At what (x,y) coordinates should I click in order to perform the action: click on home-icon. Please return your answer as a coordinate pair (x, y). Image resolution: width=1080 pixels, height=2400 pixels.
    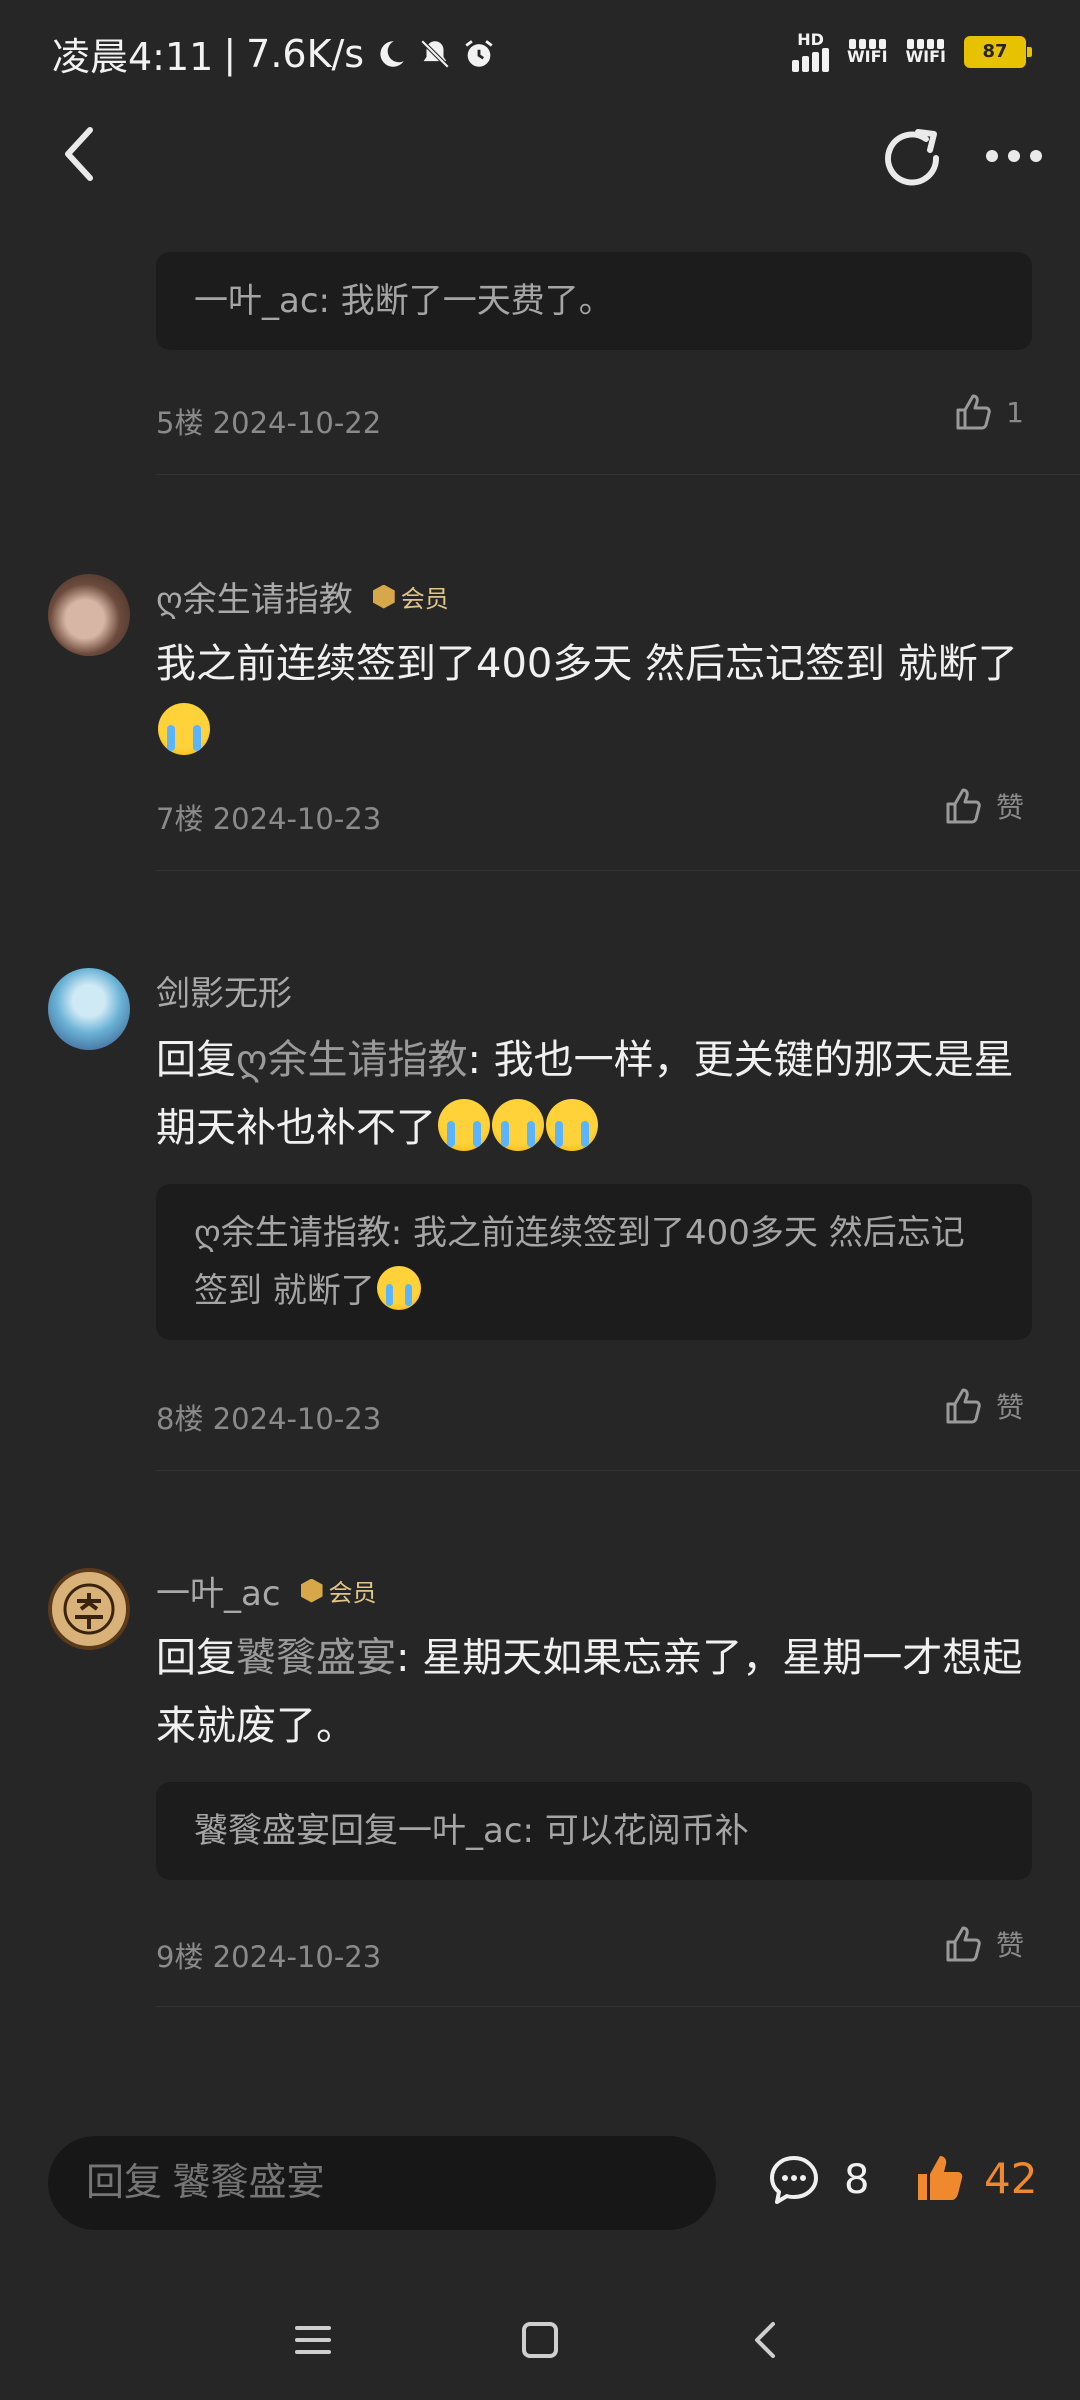
    Looking at the image, I should click on (540, 2340).